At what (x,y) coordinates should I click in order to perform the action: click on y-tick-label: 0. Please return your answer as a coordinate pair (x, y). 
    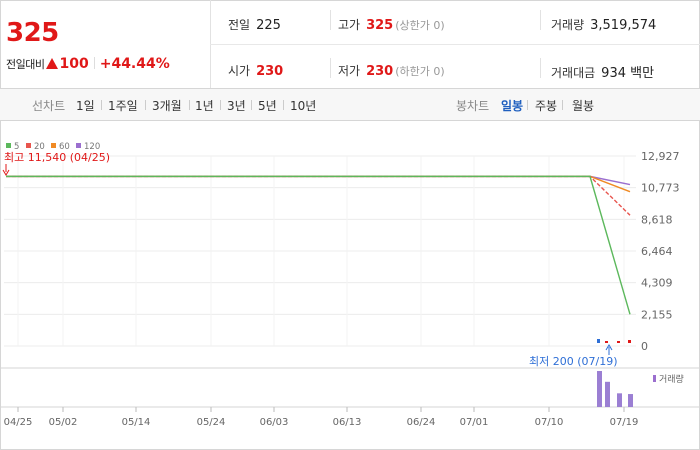
    Looking at the image, I should click on (644, 346).